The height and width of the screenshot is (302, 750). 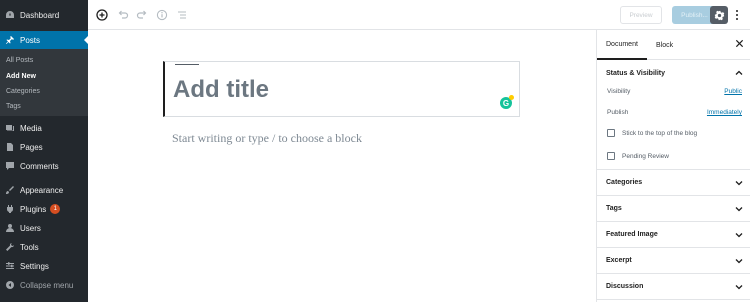 I want to click on panel-categories: Categories, so click(x=673, y=183).